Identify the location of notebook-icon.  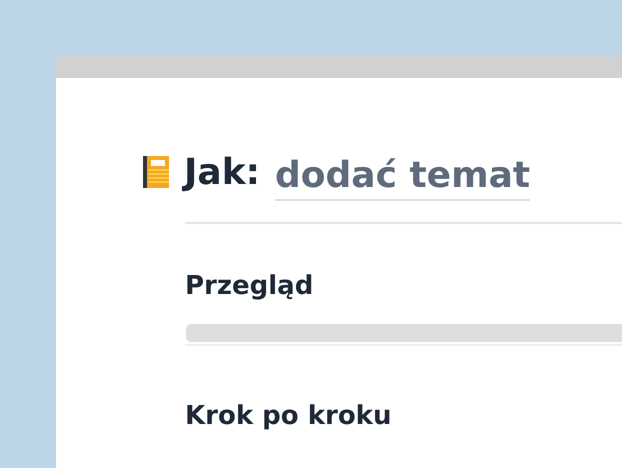
(156, 172).